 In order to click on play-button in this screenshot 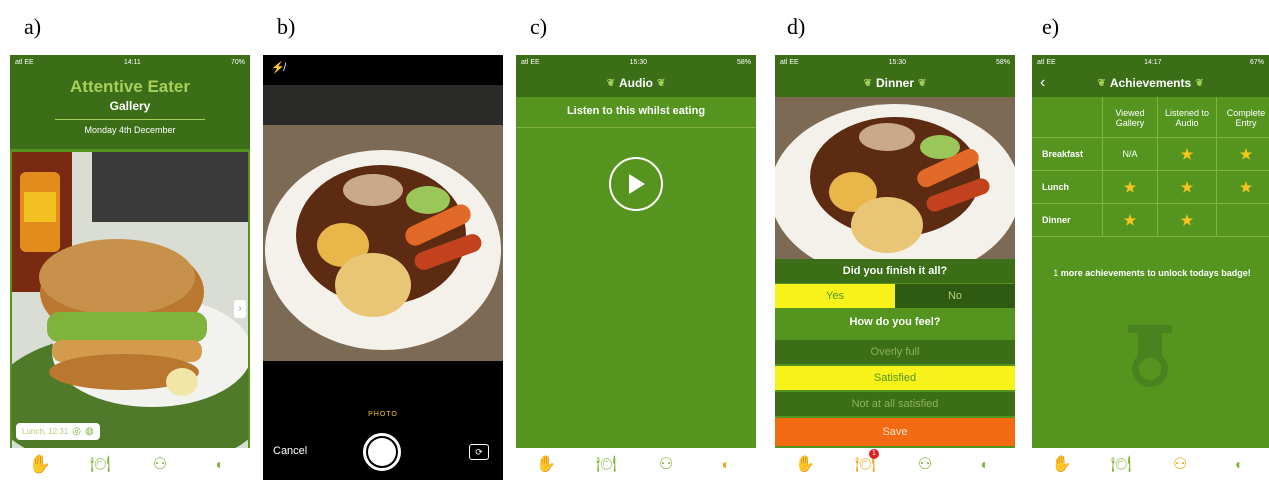, I will do `click(636, 184)`.